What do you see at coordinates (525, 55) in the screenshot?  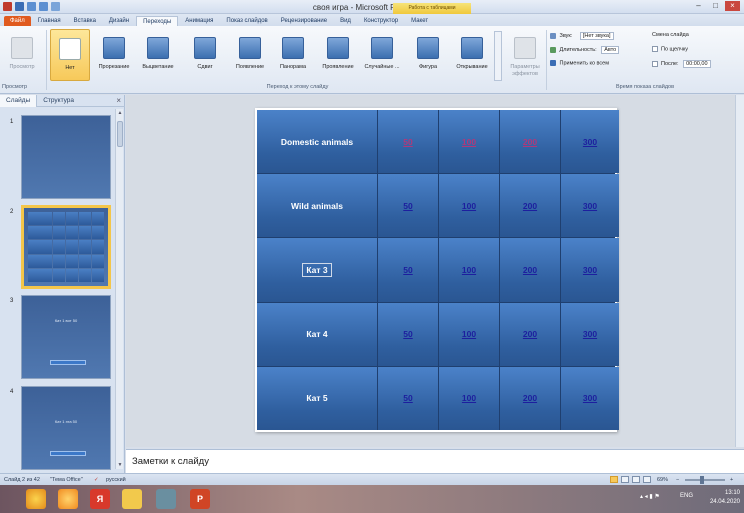 I see `effect-options-button: Параметры эффектов` at bounding box center [525, 55].